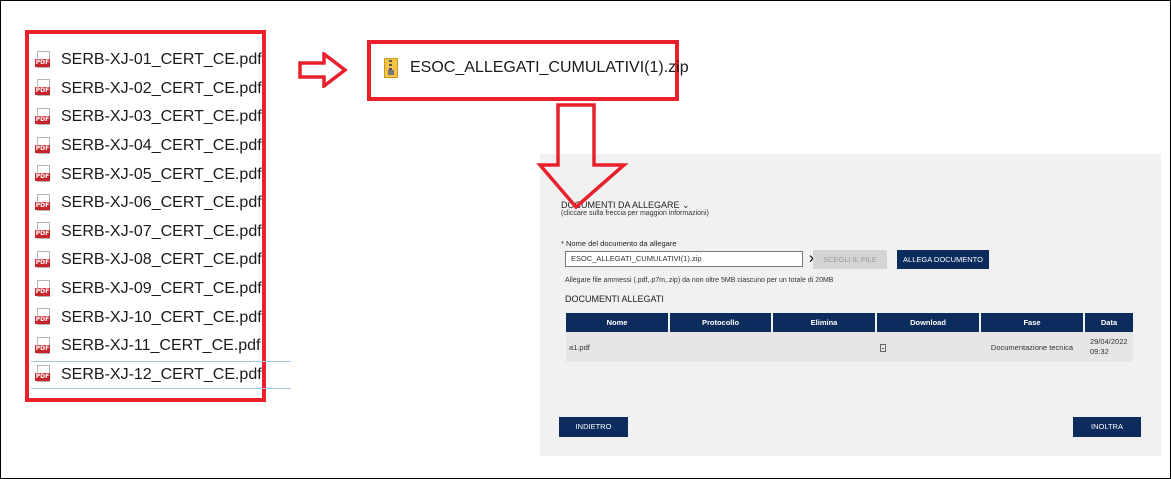 This screenshot has height=479, width=1171. I want to click on file-item: PDF SERB-XJ-11_CERT_CE.pdf, so click(165, 346).